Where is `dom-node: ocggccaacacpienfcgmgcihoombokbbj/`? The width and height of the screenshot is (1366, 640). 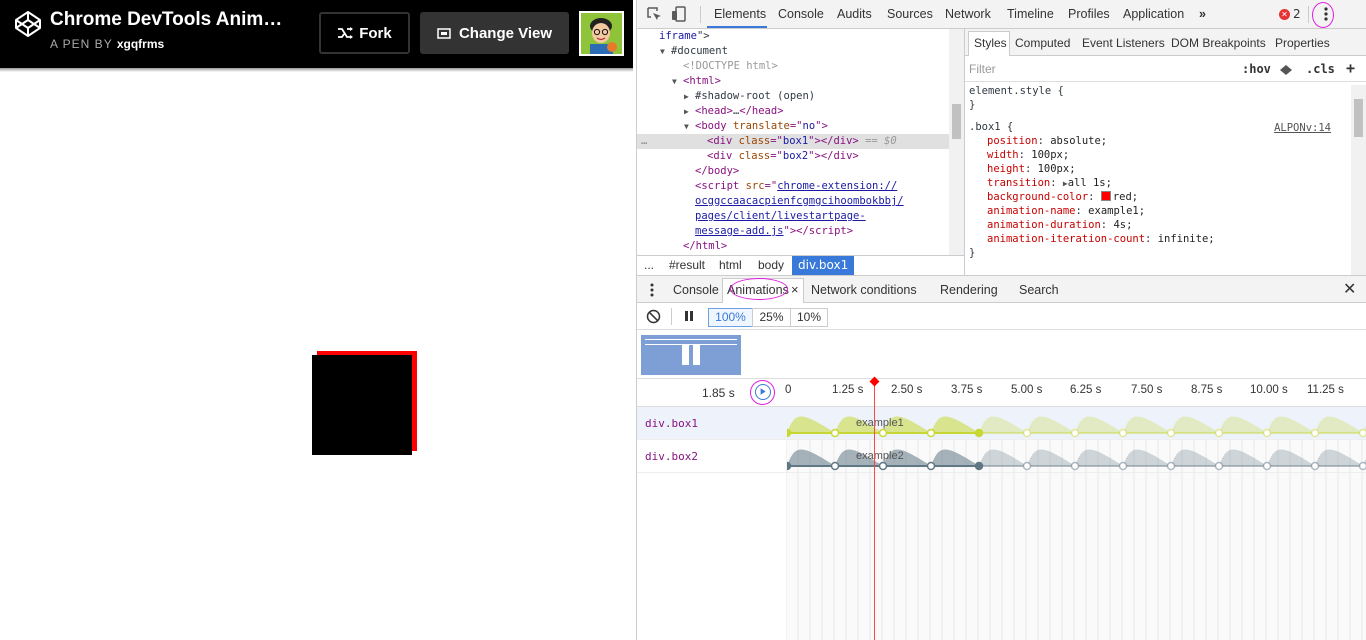 dom-node: ocggccaacacpienfcgmgcihoombokbbj/ is located at coordinates (800, 201).